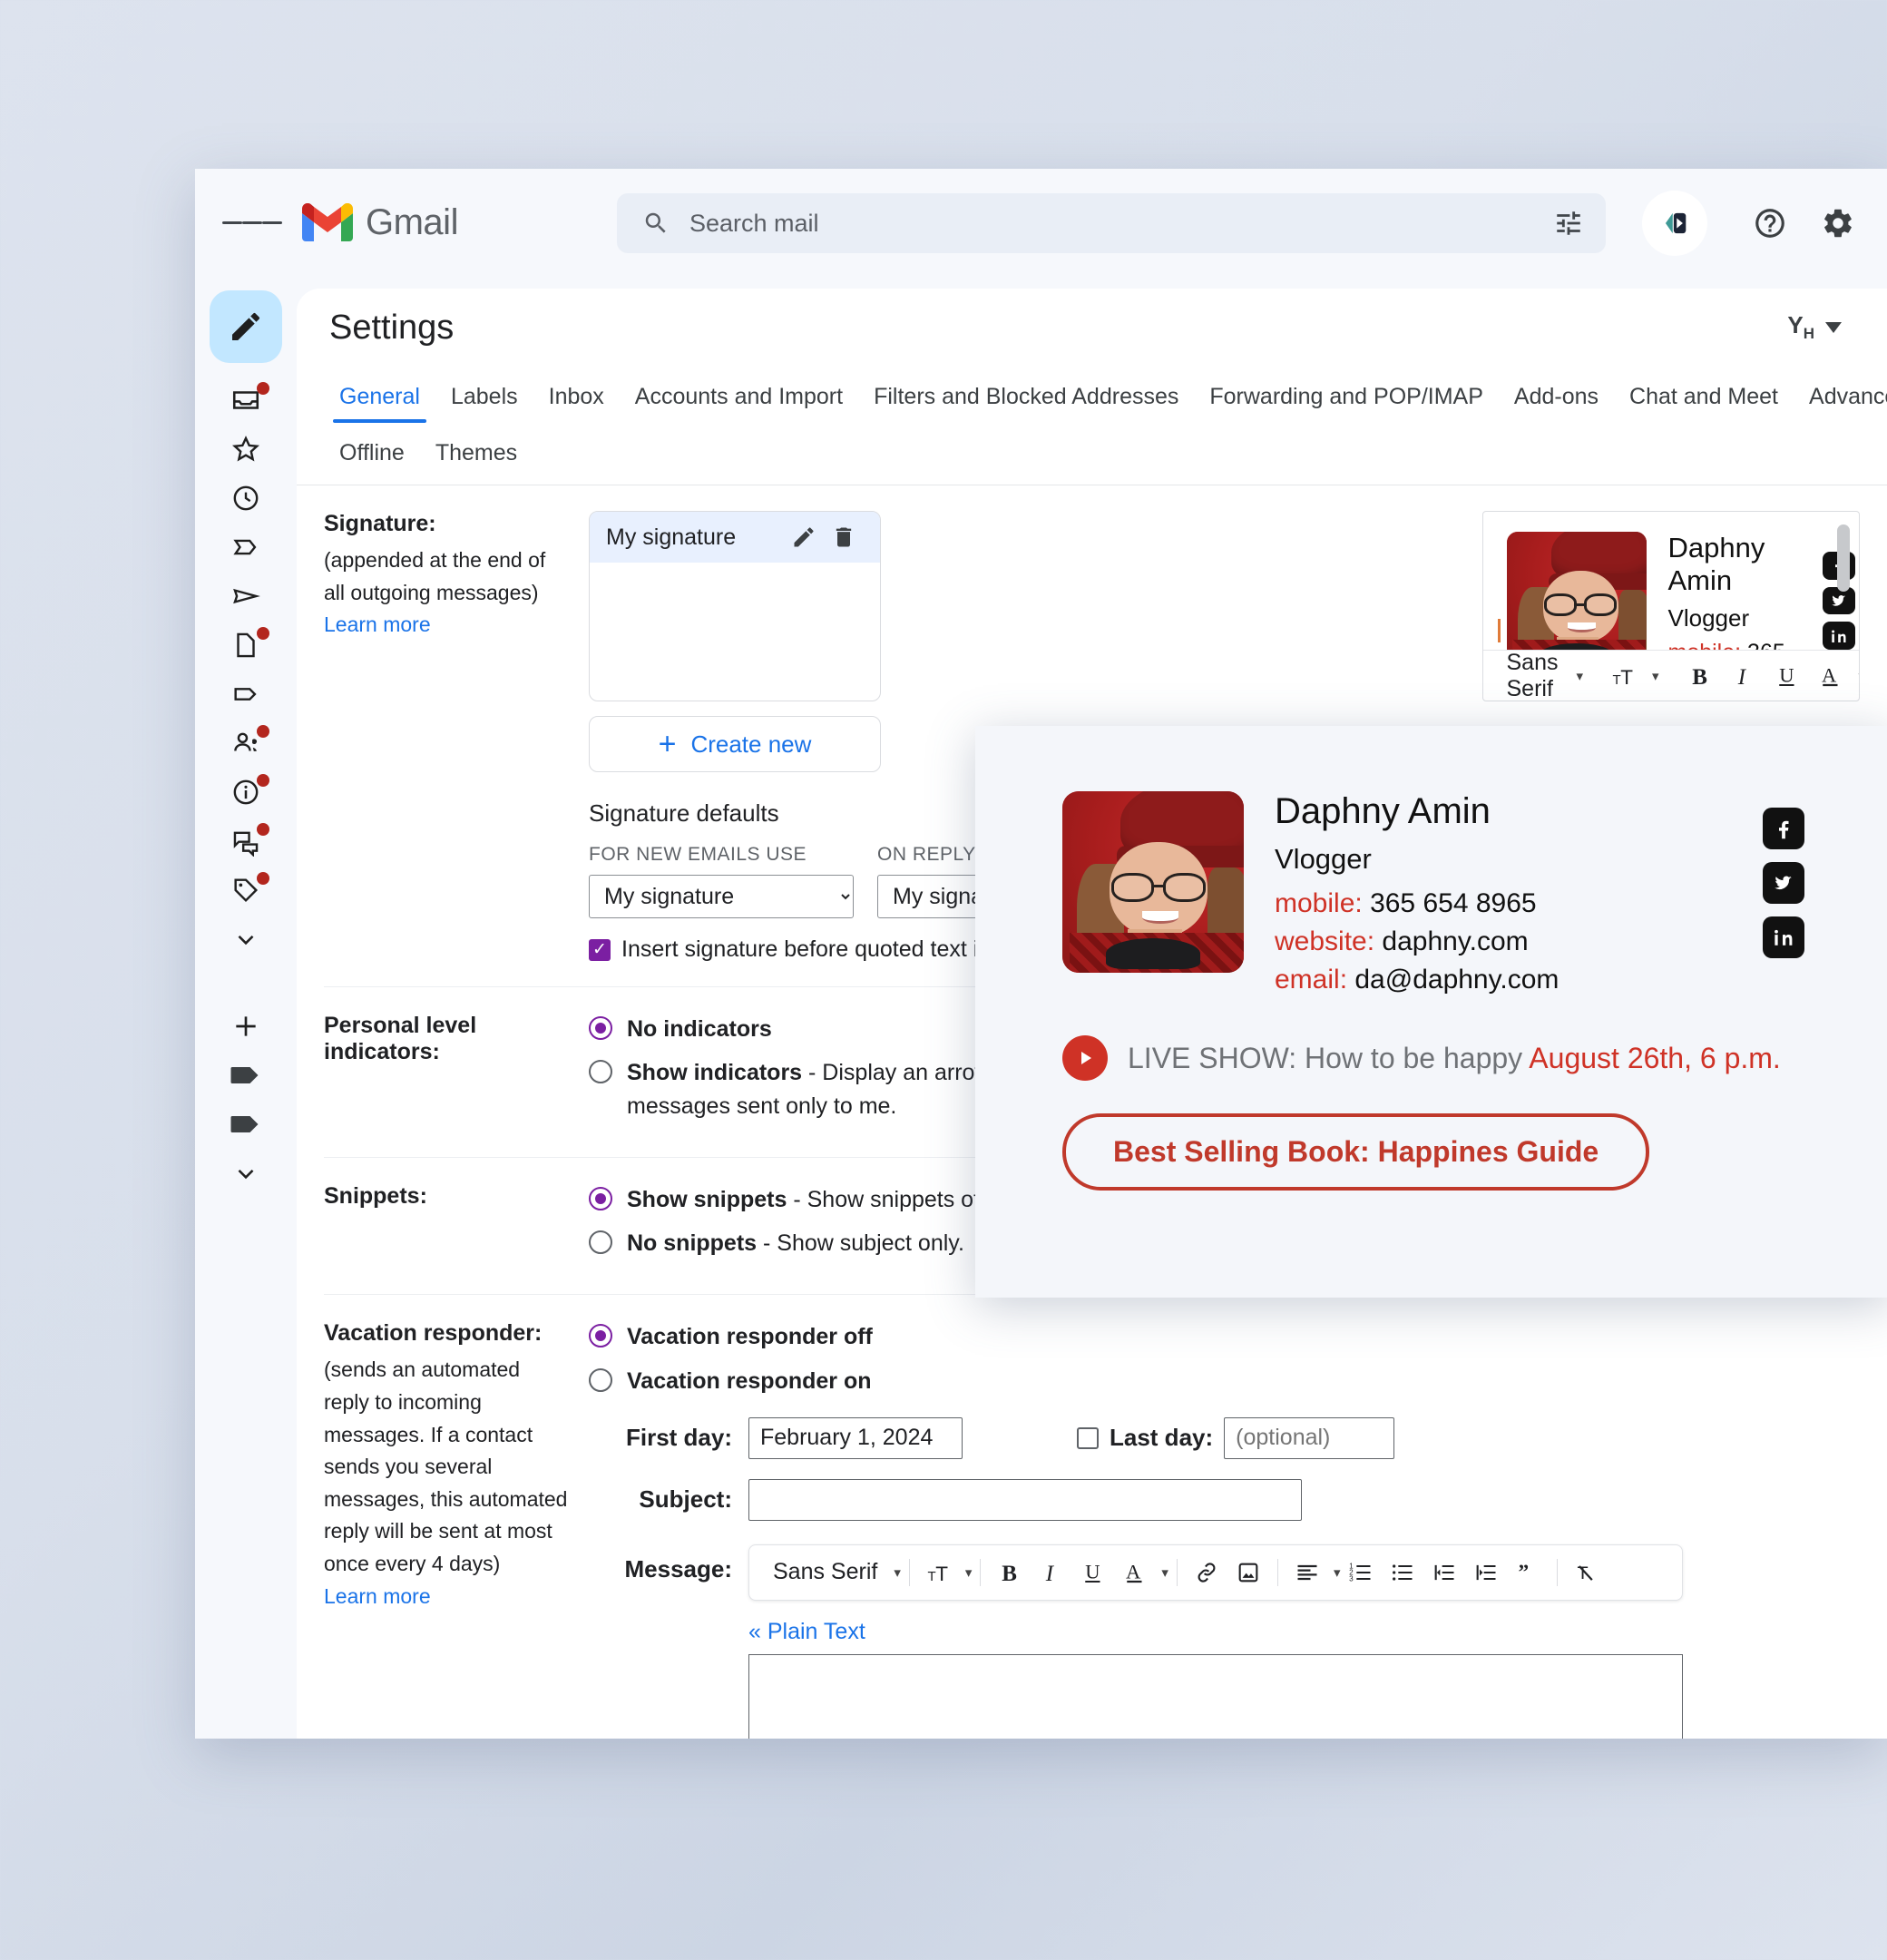  I want to click on sidebar-add-label, so click(246, 1026).